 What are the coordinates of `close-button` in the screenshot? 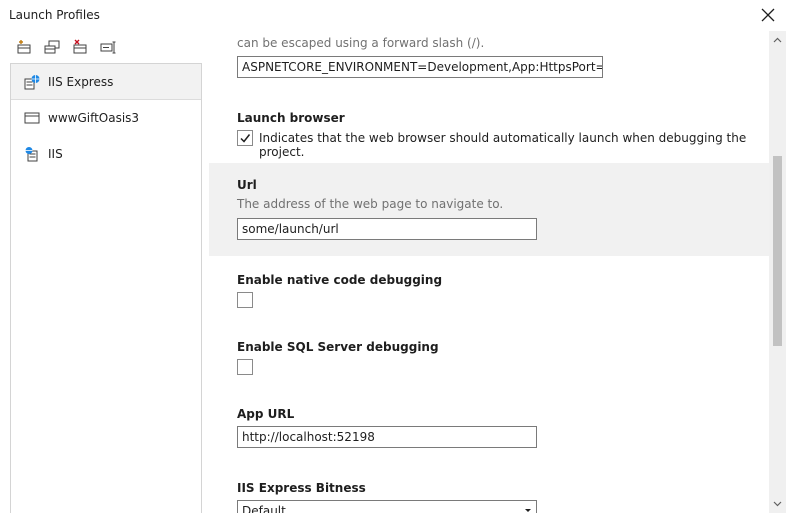 It's located at (768, 15).